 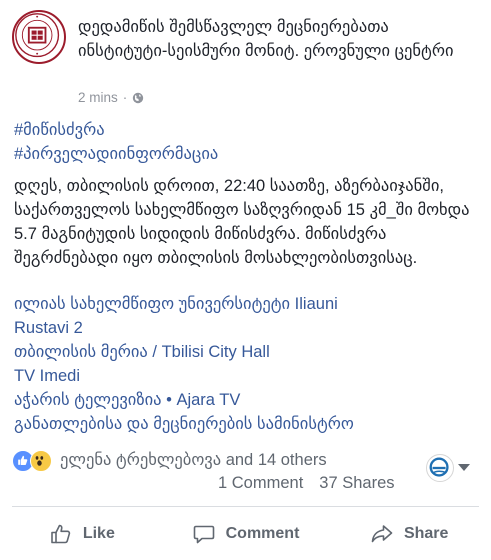 What do you see at coordinates (98, 533) in the screenshot?
I see `like-label: Like` at bounding box center [98, 533].